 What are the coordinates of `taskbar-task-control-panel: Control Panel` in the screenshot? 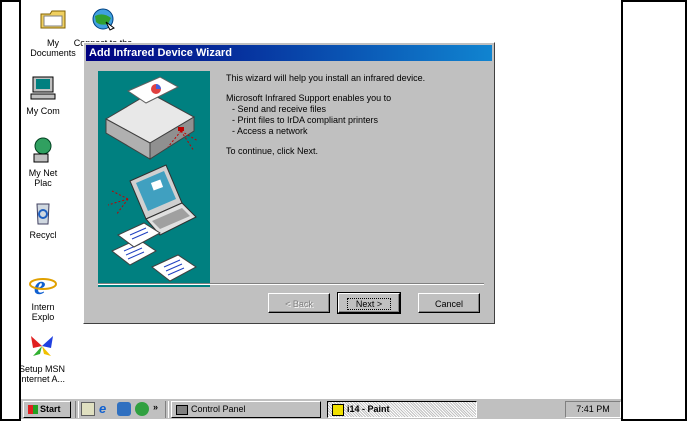 It's located at (246, 409).